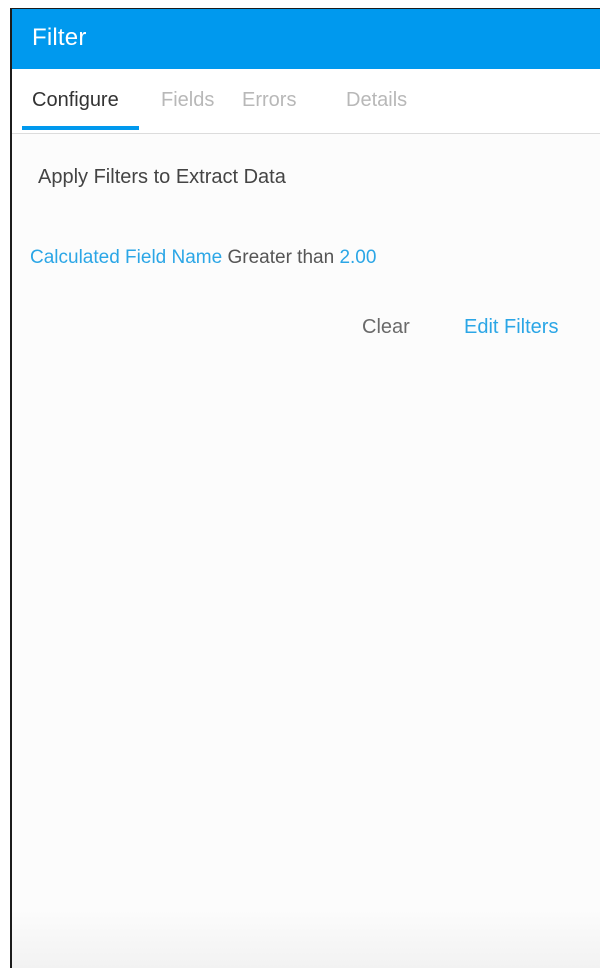 The width and height of the screenshot is (600, 968). I want to click on tab-bar: Configure Fields Errors Details, so click(306, 101).